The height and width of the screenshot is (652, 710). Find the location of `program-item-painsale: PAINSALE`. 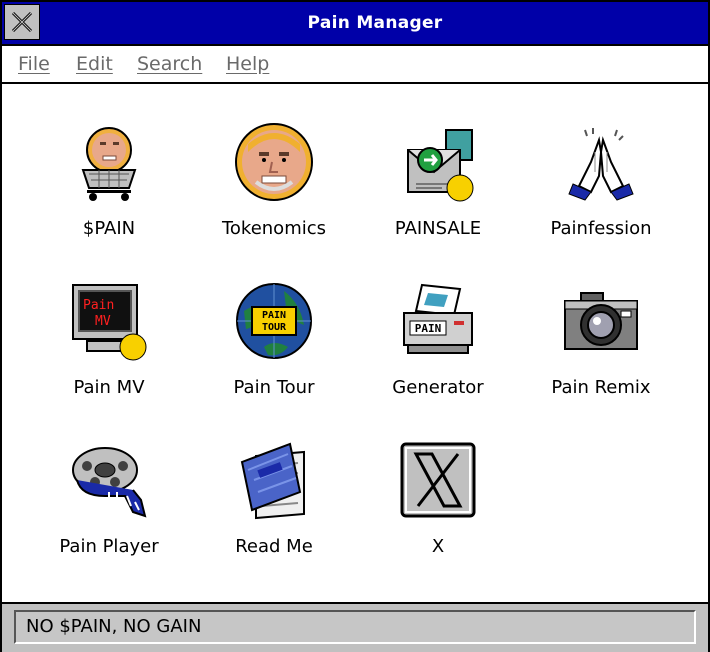

program-item-painsale: PAINSALE is located at coordinates (438, 192).